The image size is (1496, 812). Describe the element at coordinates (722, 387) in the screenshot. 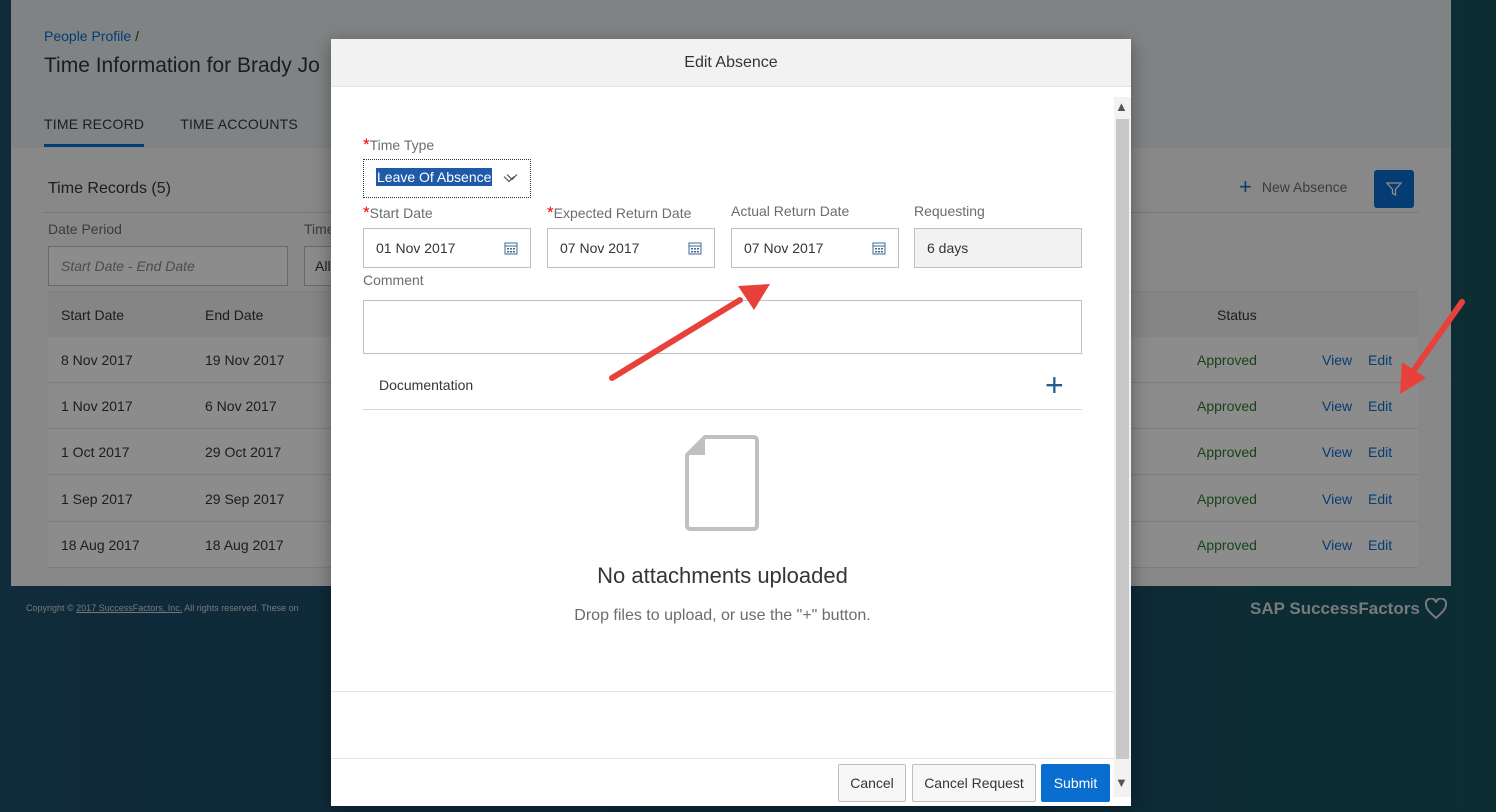

I see `documentation-section: Documentation +` at that location.